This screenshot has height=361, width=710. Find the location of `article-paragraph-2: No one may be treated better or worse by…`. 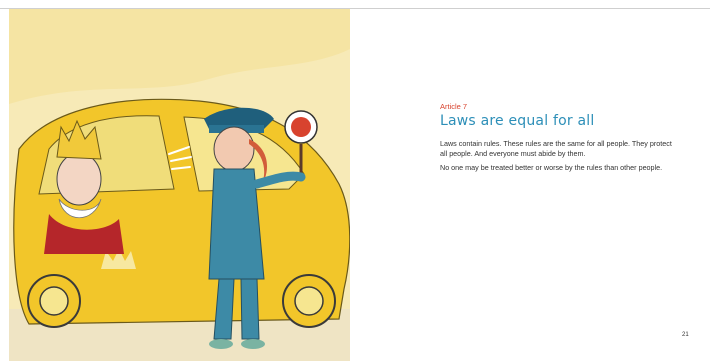

article-paragraph-2: No one may be treated better or worse by… is located at coordinates (551, 168).